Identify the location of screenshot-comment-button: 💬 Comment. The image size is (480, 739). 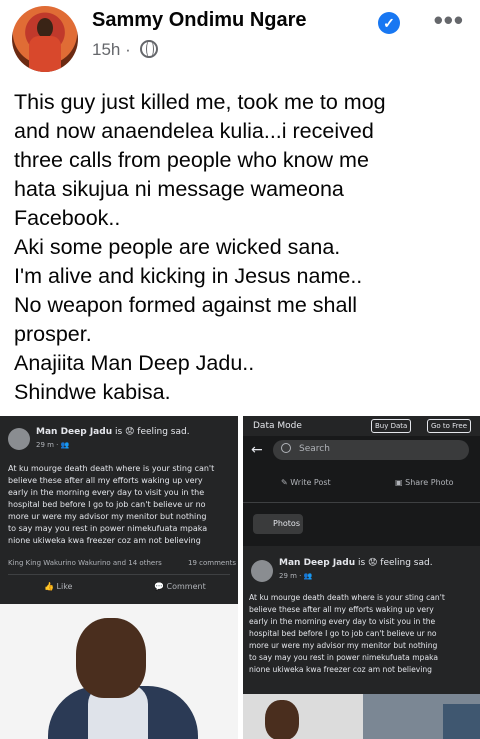
(180, 586).